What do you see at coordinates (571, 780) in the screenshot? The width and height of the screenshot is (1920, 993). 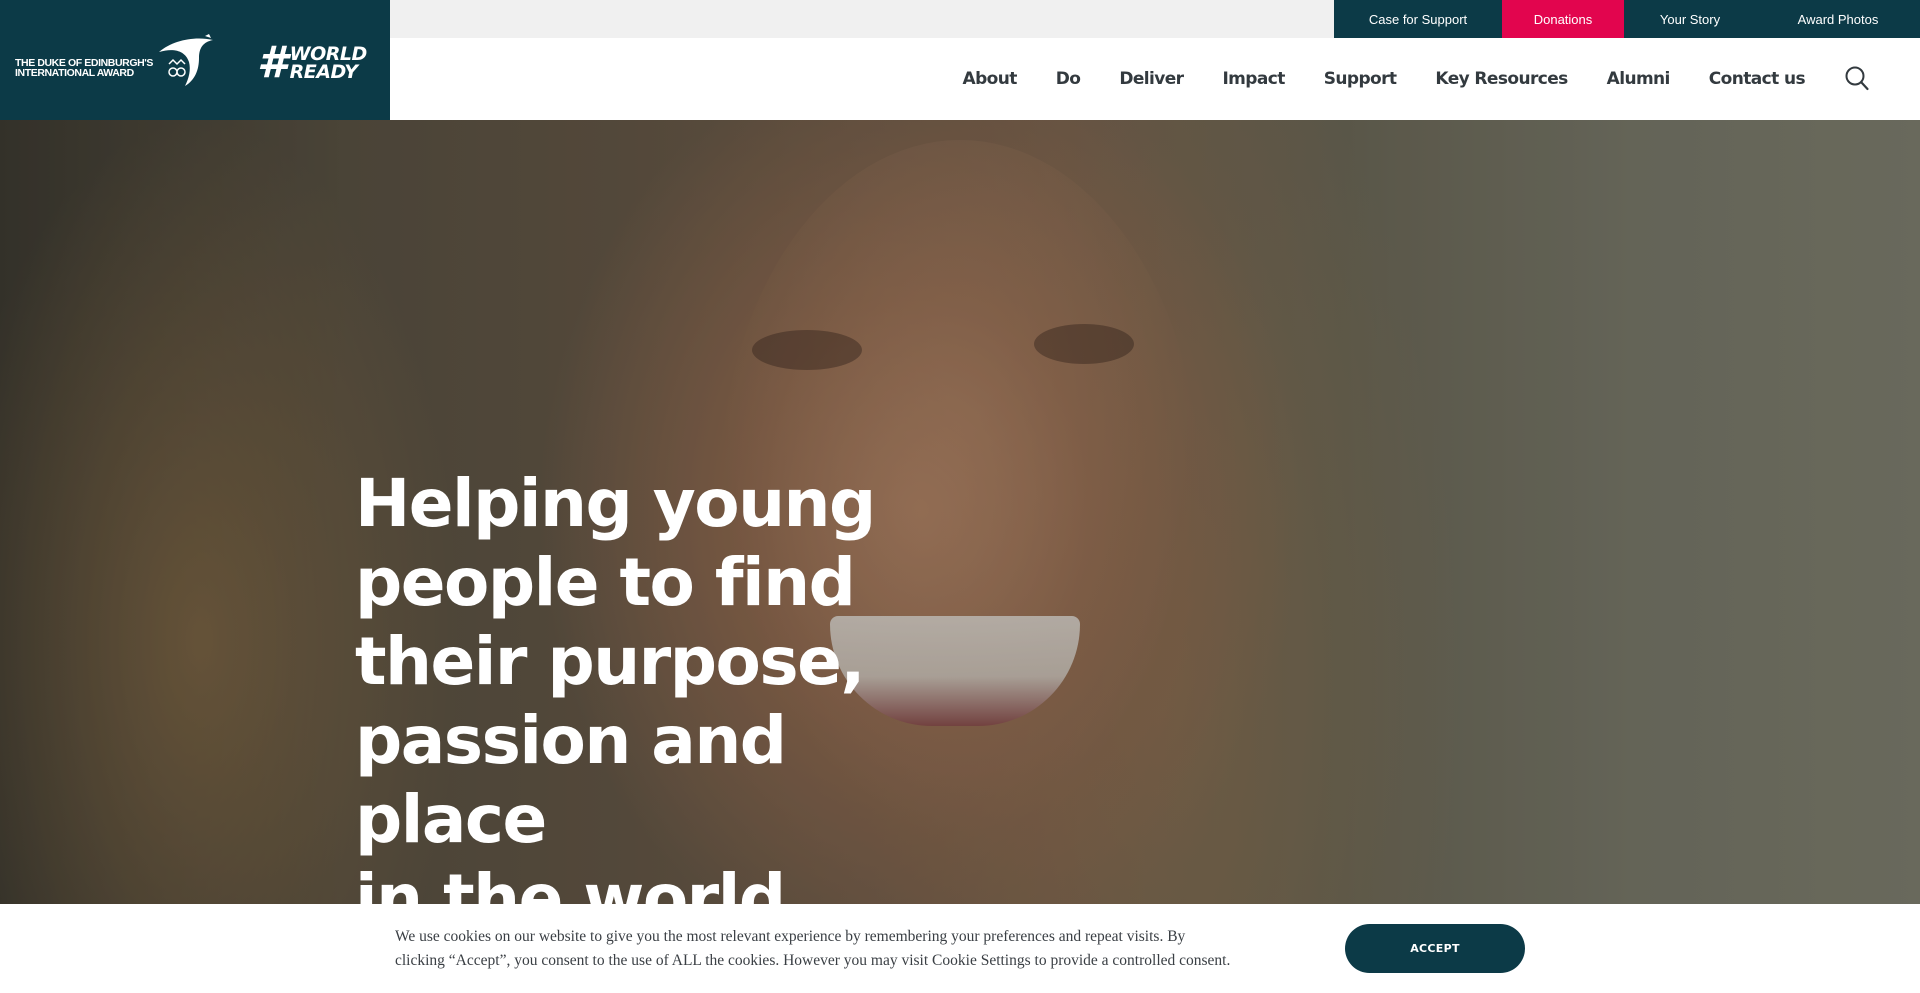 I see `hero-headline-line: passion and place` at bounding box center [571, 780].